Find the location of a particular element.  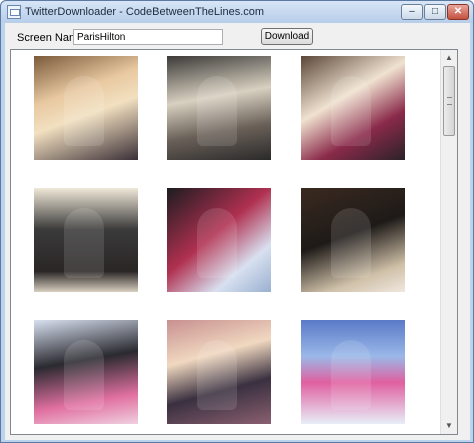

minimize-button: – is located at coordinates (412, 12).